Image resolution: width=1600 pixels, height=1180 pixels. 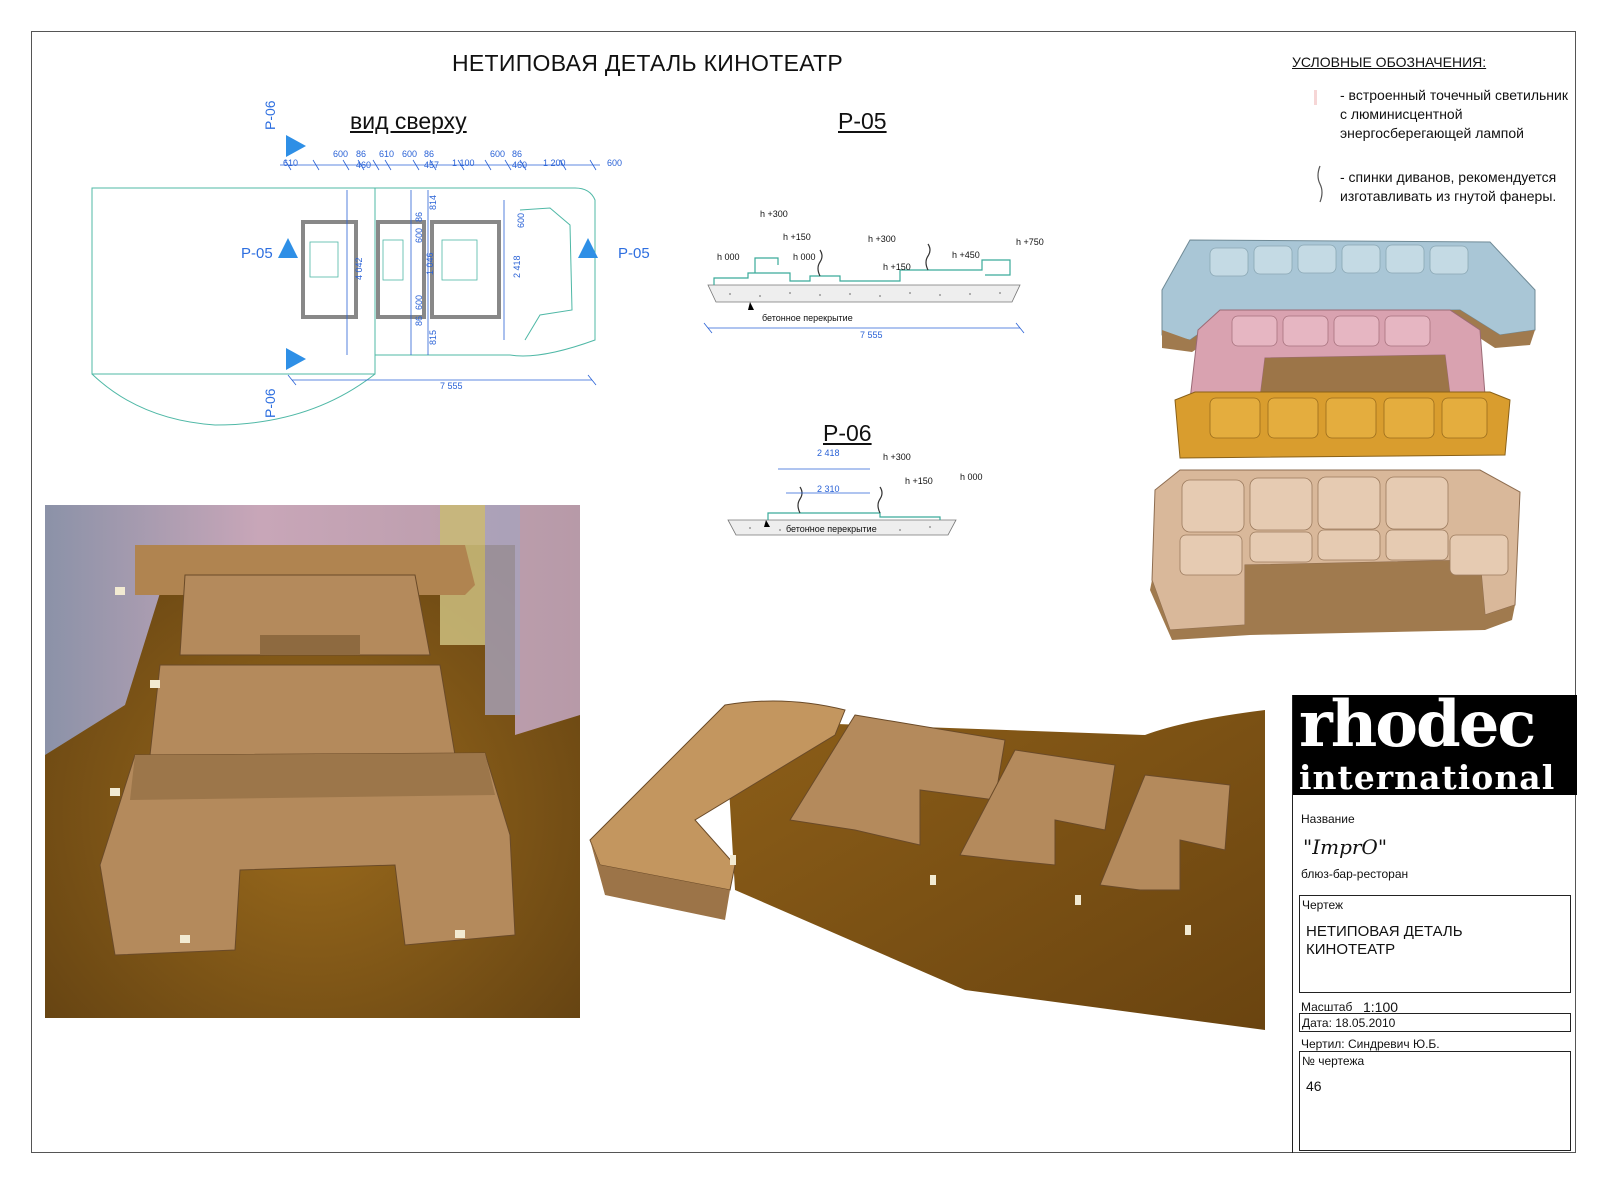 I want to click on date-box: Дата: 18.05.2010, so click(x=1435, y=1022).